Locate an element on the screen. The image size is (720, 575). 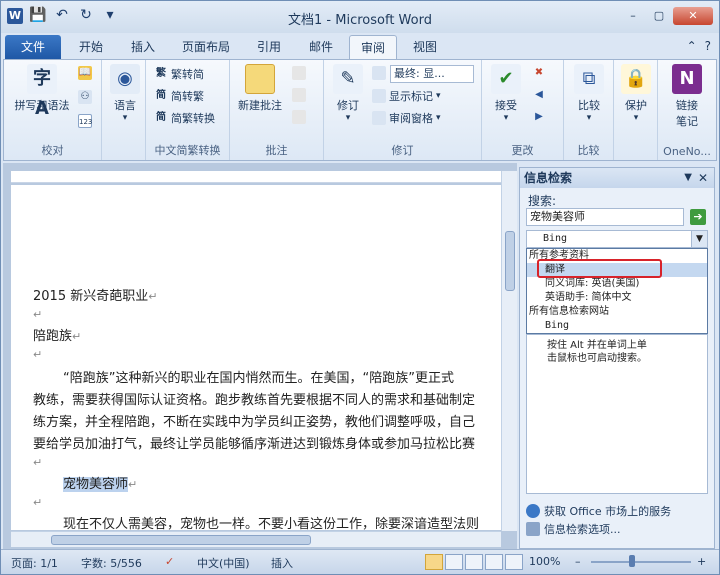
group-protect: 🔒 保护 ▾ is located at coordinates (636, 110).